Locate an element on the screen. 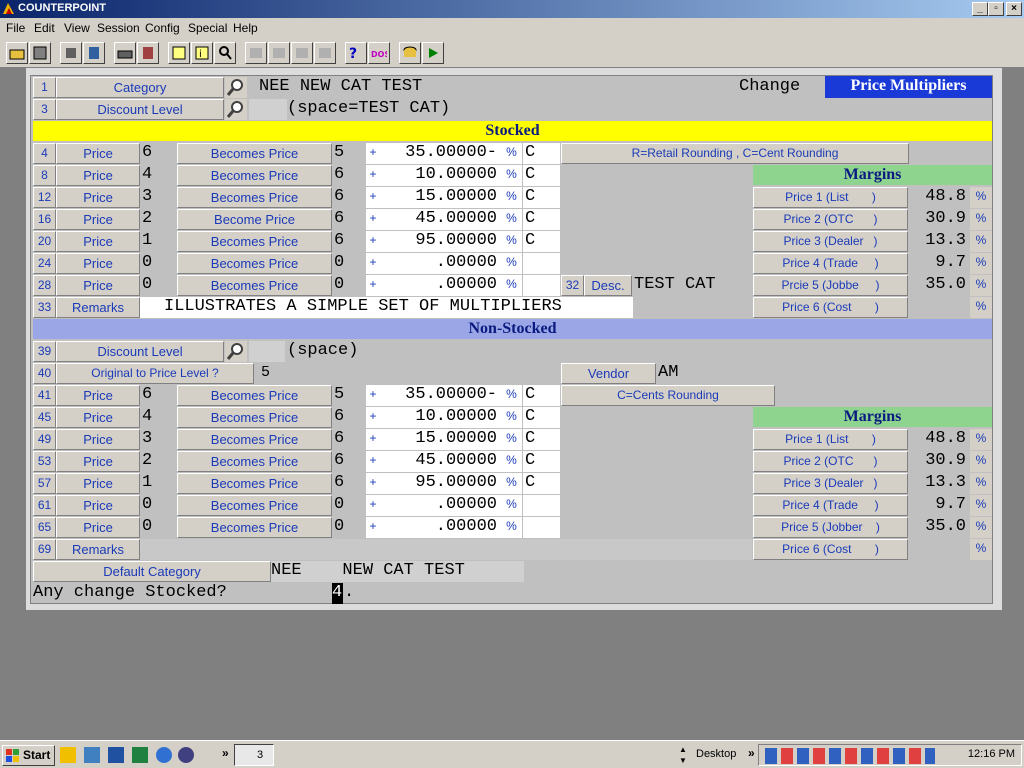 This screenshot has width=1024, height=768. toolbar-scroll-icon: ▲ ▼ is located at coordinates (683, 755).